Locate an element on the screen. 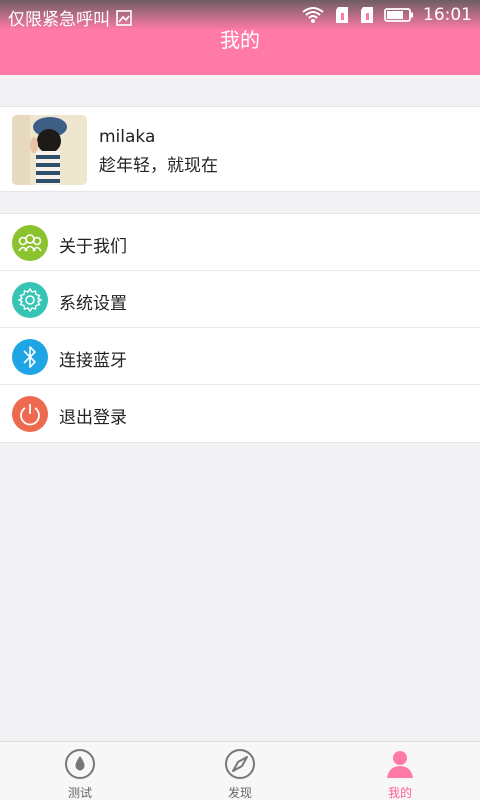 This screenshot has height=800, width=480. tab-discover: 发现 is located at coordinates (240, 771).